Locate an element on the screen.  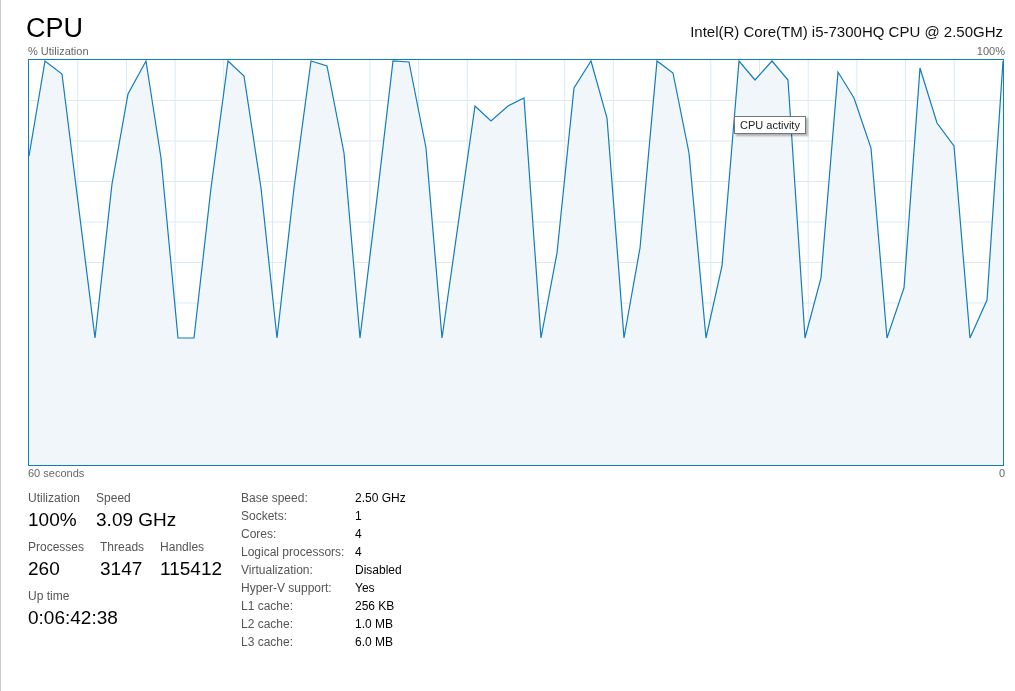
stat-label: Threads is located at coordinates (122, 547).